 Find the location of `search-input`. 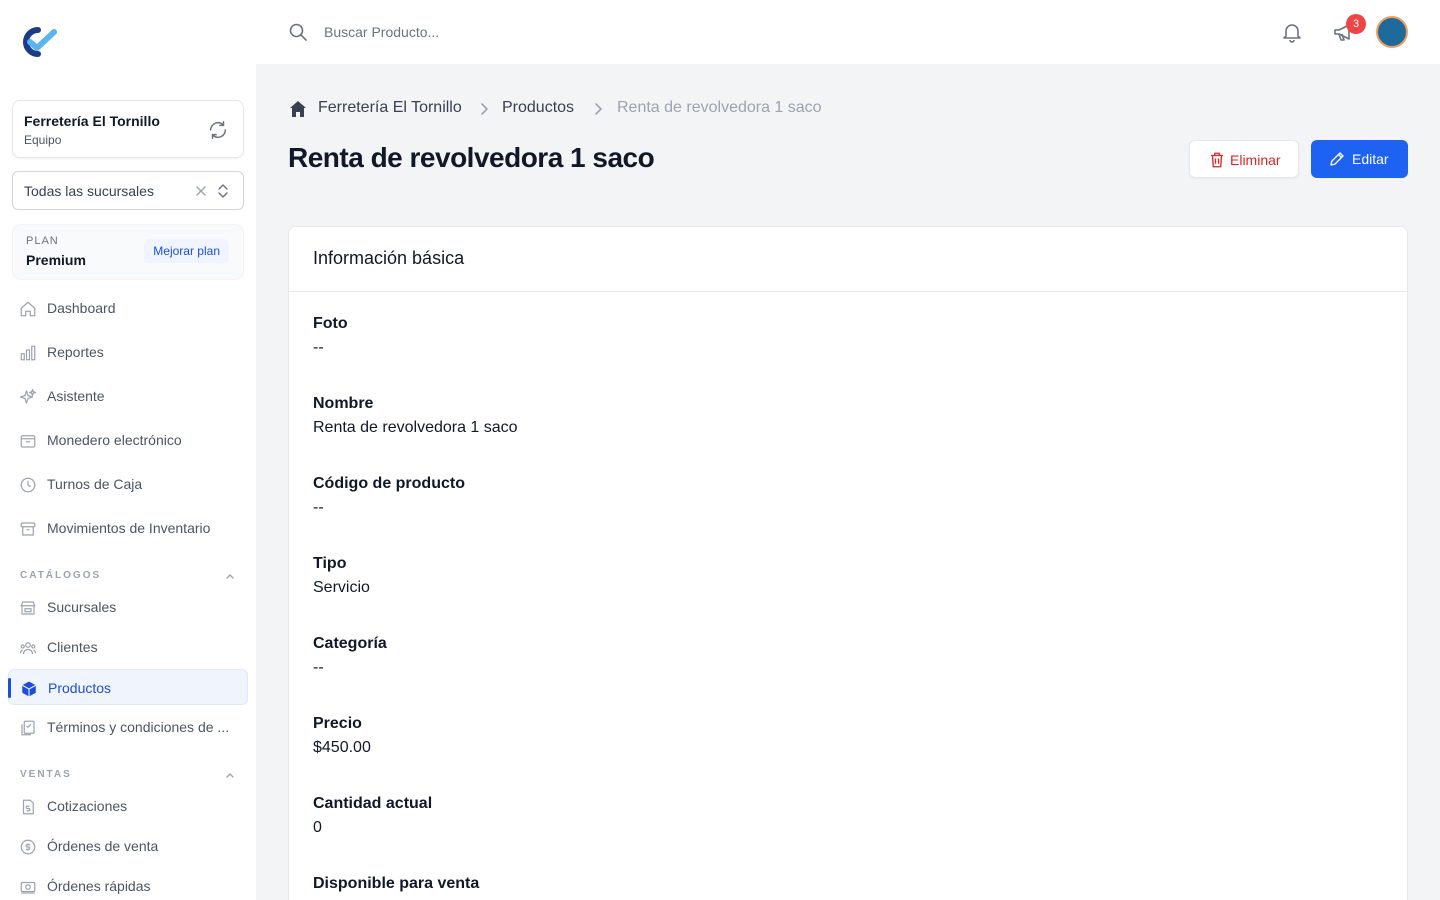

search-input is located at coordinates (524, 32).